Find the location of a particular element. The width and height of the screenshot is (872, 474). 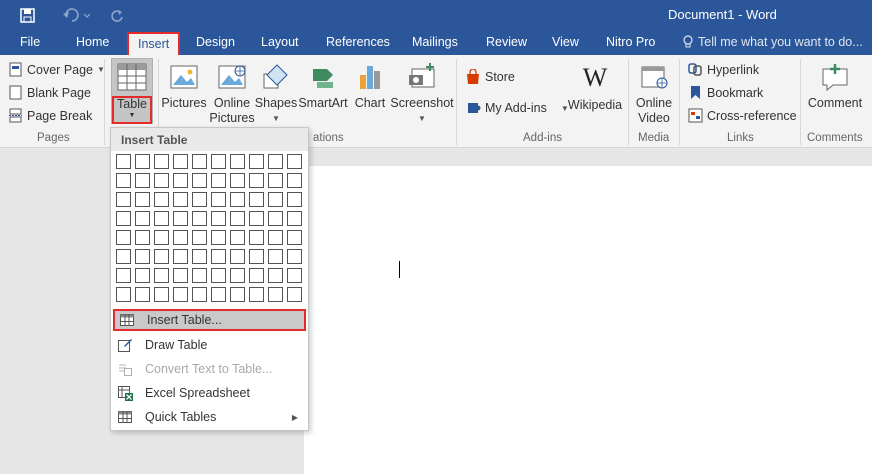

tab-file: File is located at coordinates (30, 42).